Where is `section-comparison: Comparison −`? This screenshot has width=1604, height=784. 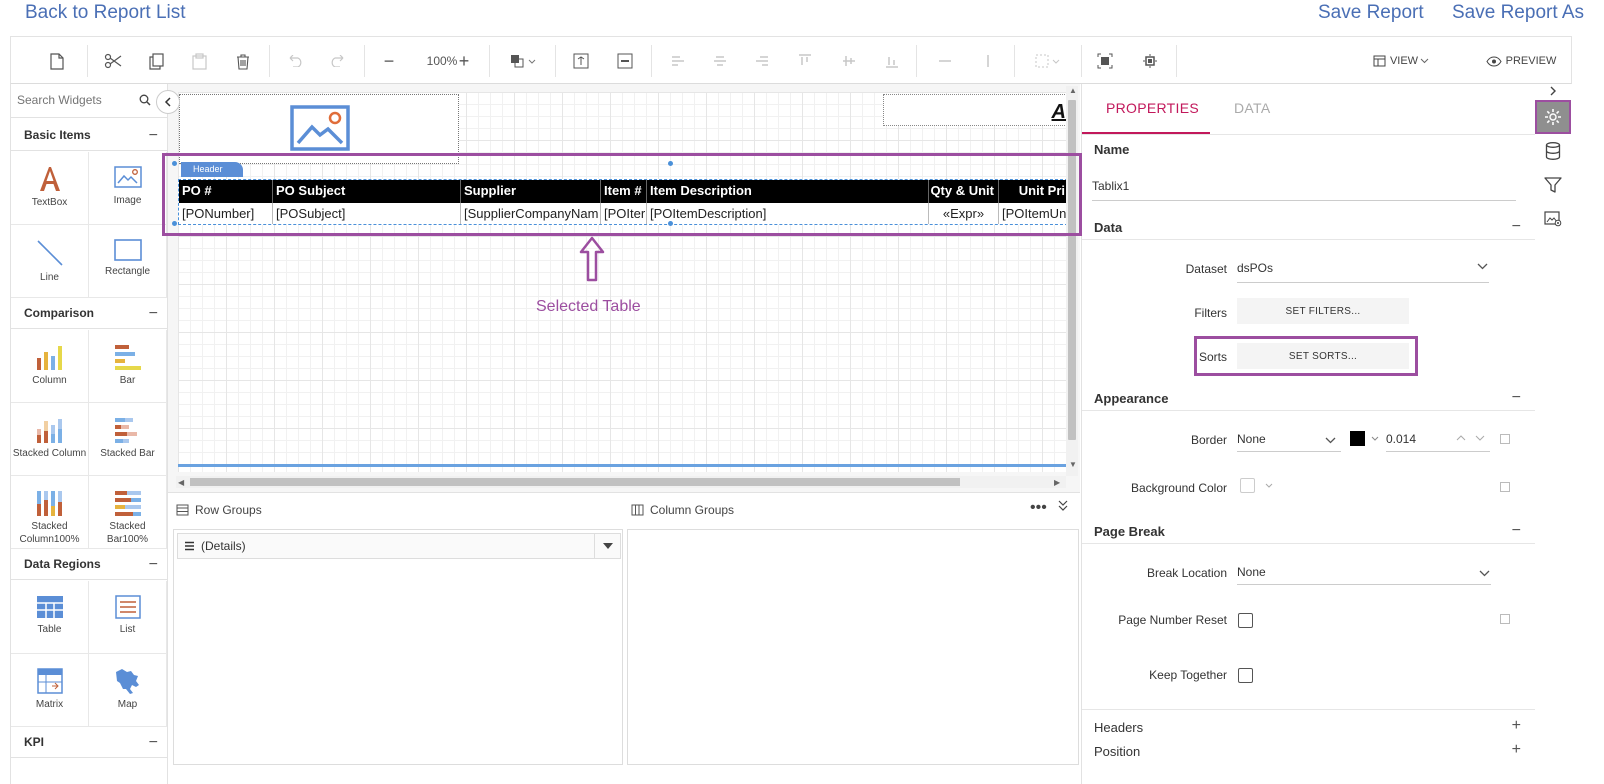
section-comparison: Comparison − is located at coordinates (89, 313).